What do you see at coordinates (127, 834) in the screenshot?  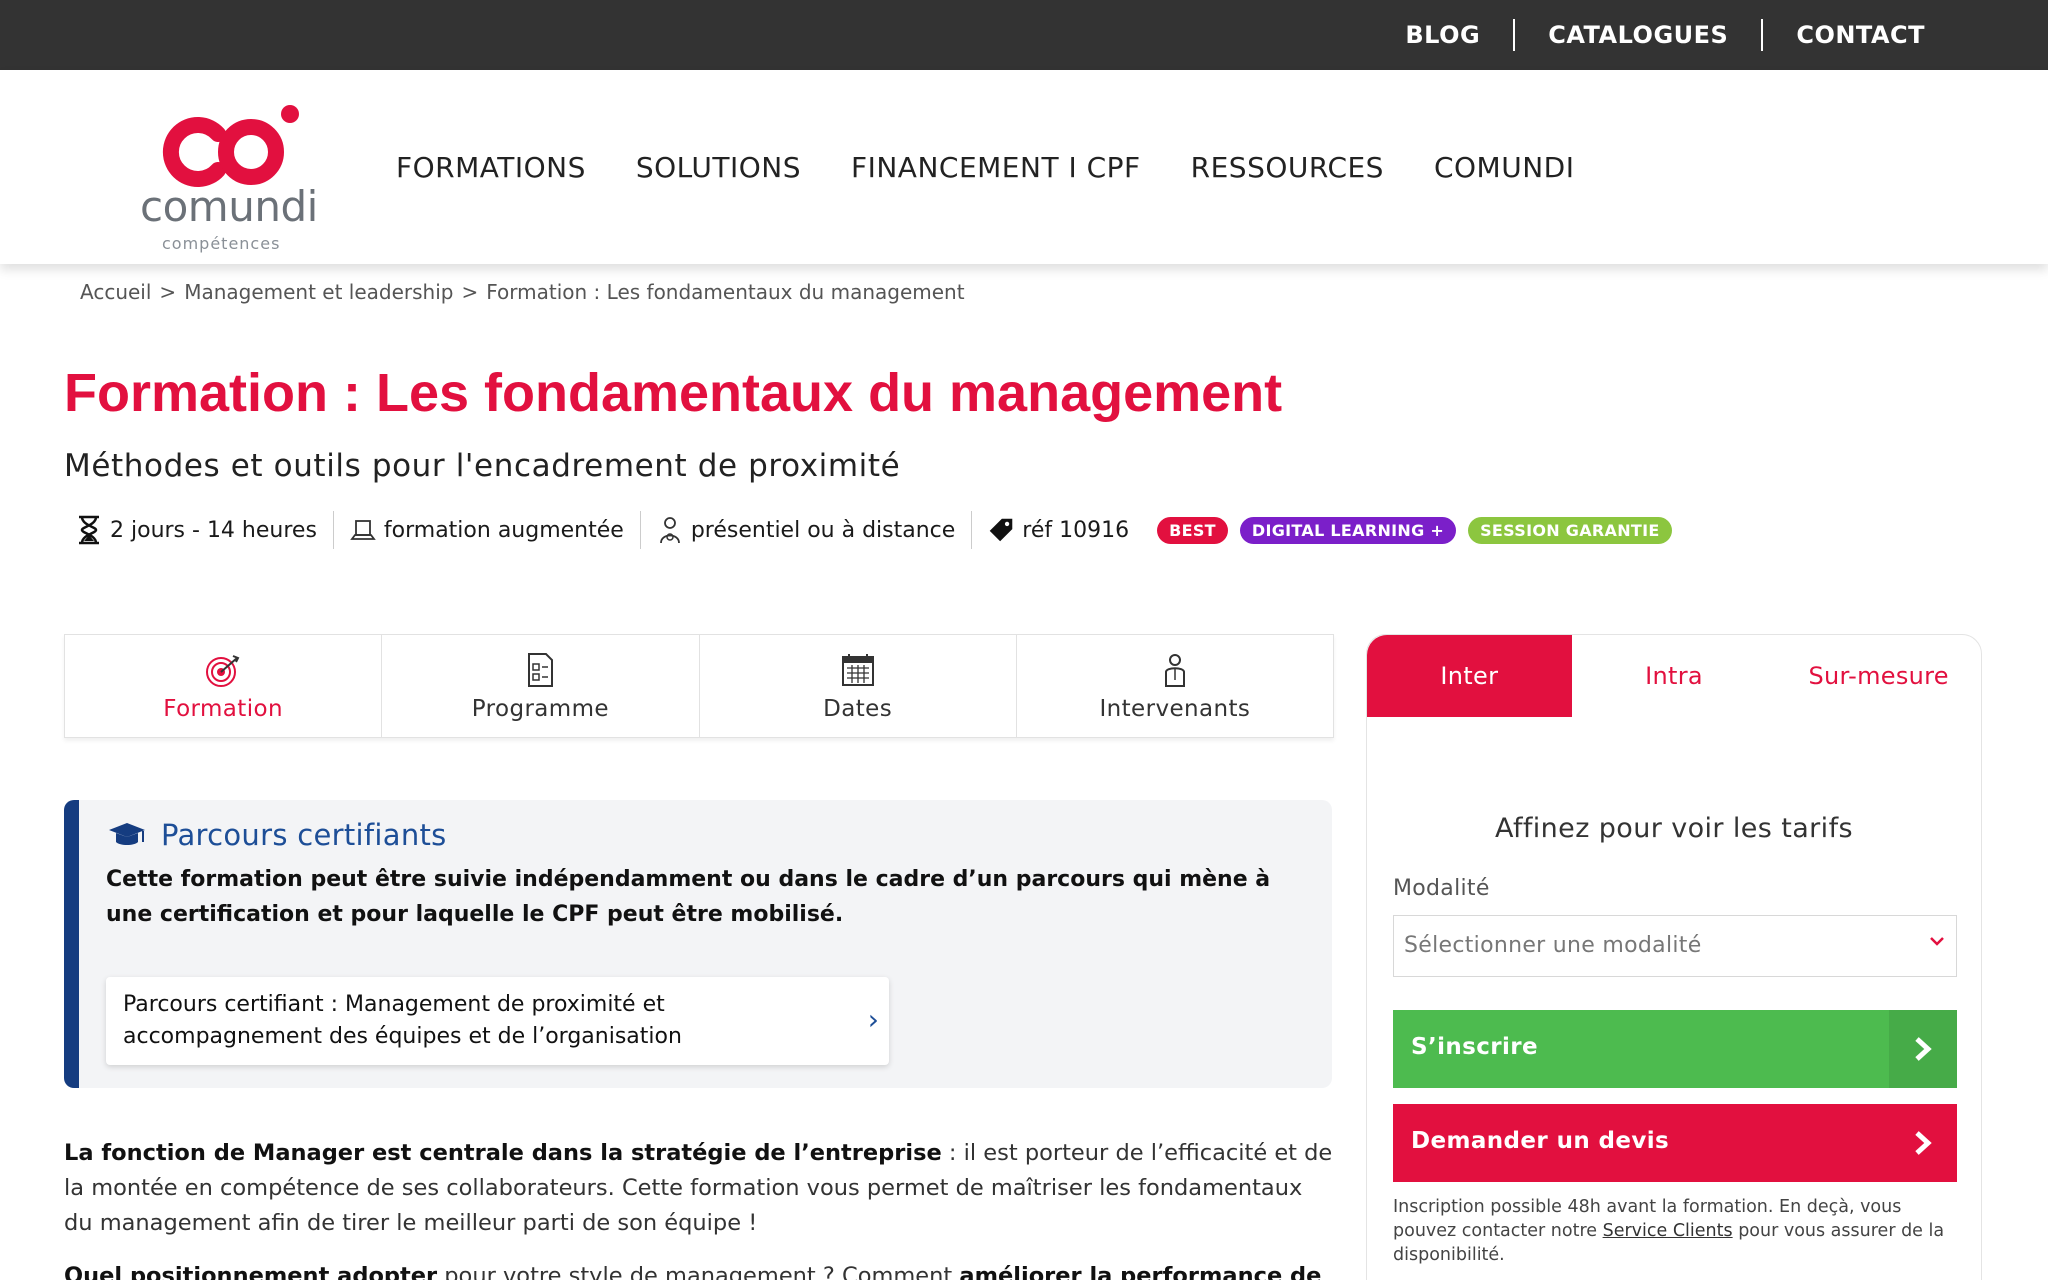 I see `graduation-cap-icon` at bounding box center [127, 834].